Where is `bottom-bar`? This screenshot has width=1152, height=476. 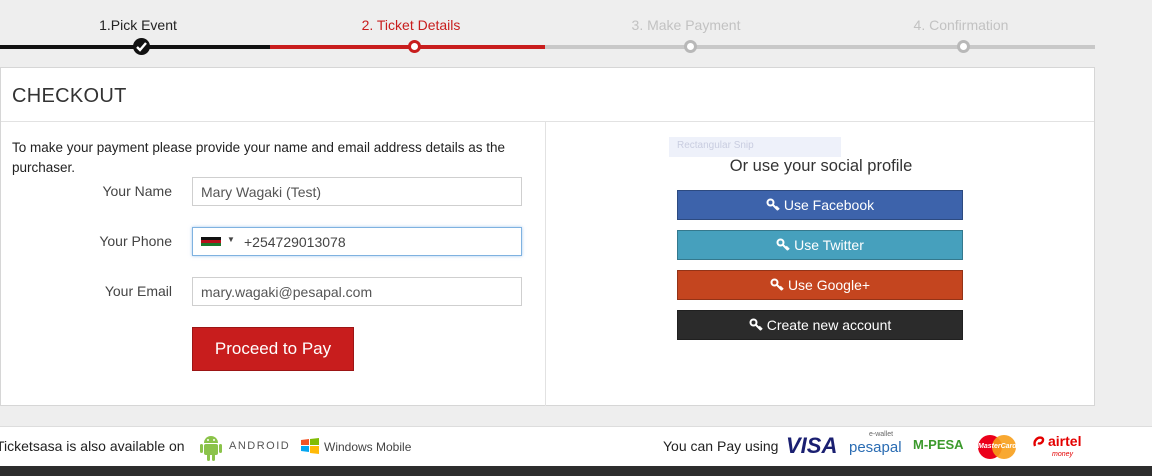 bottom-bar is located at coordinates (576, 471).